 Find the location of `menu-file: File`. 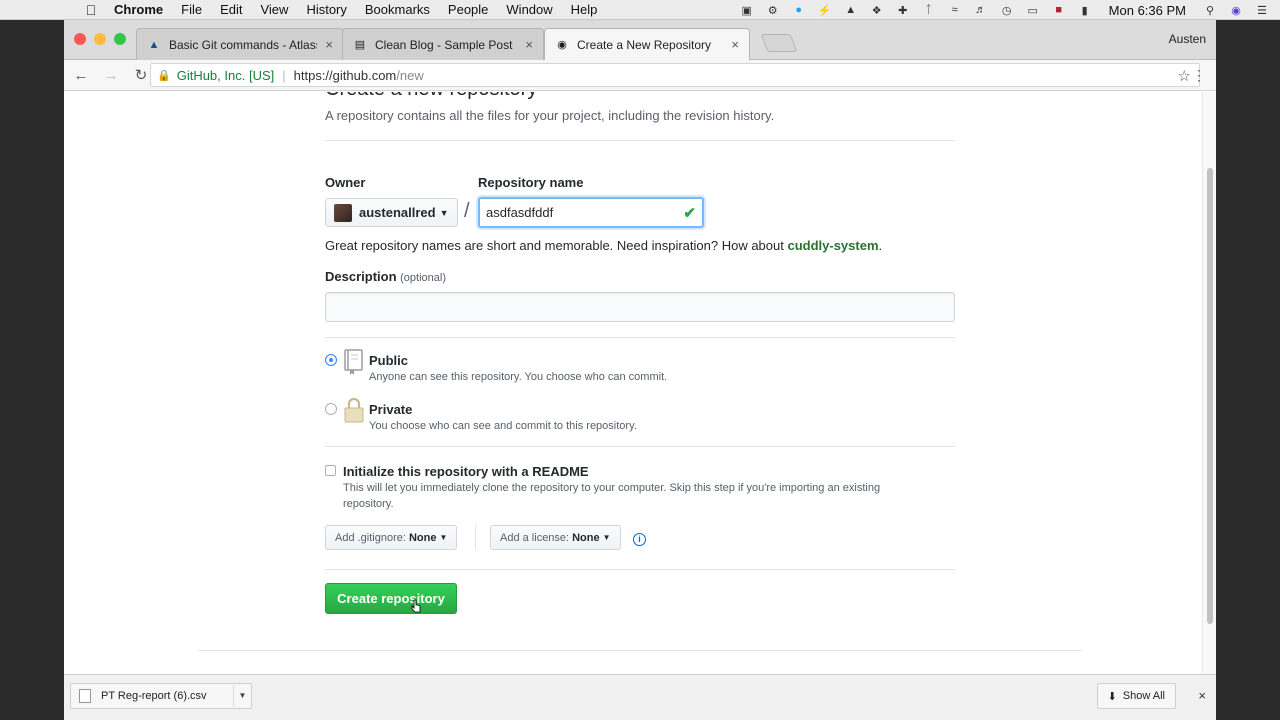

menu-file: File is located at coordinates (191, 9).